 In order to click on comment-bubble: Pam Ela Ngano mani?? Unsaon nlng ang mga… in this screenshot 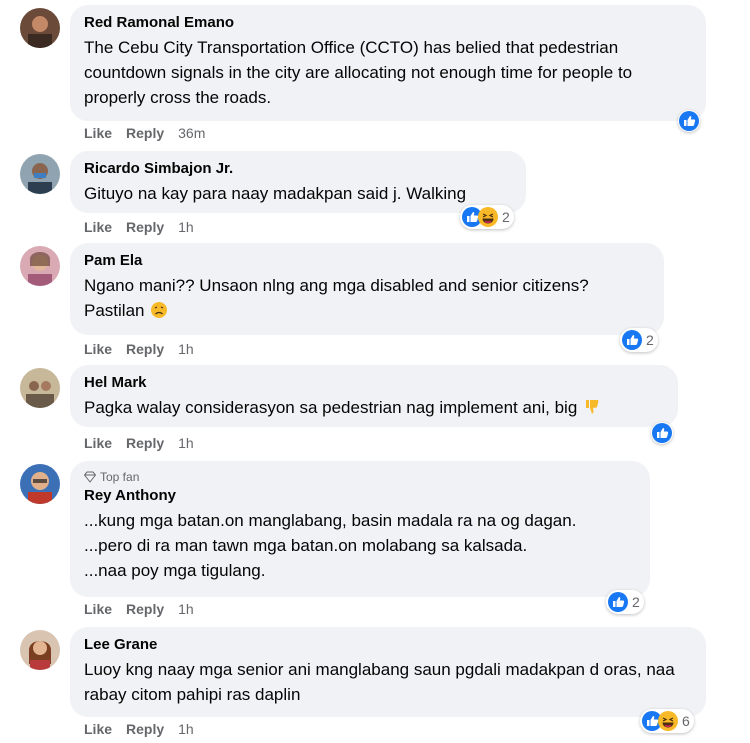, I will do `click(367, 289)`.